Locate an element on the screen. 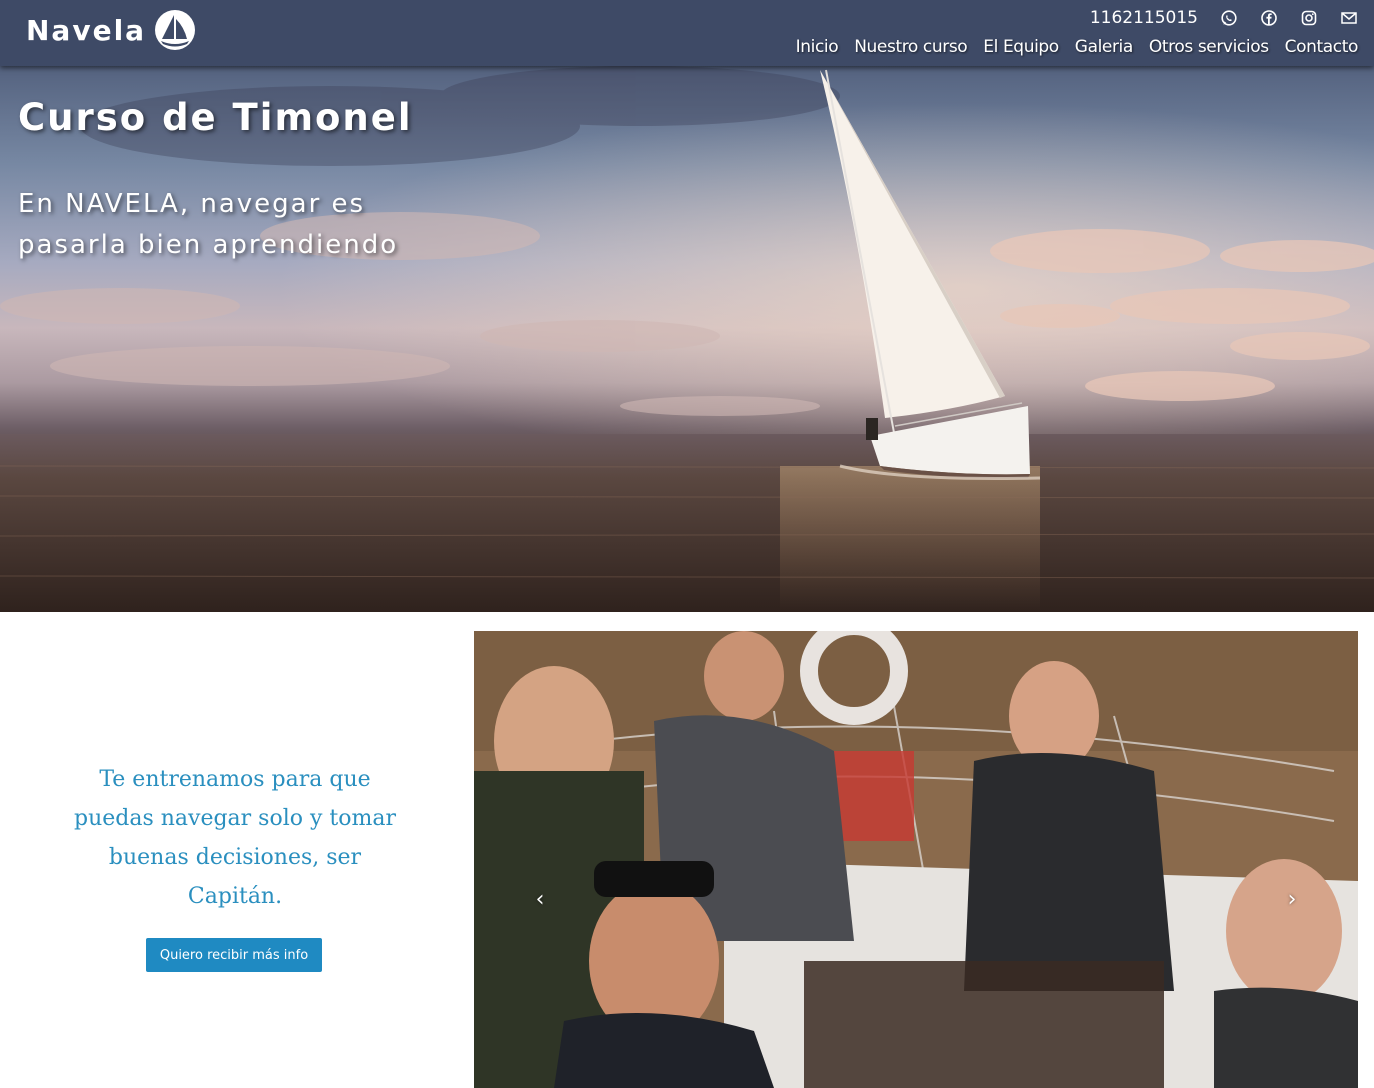 This screenshot has width=1374, height=1088. whatsapp-icon is located at coordinates (1229, 18).